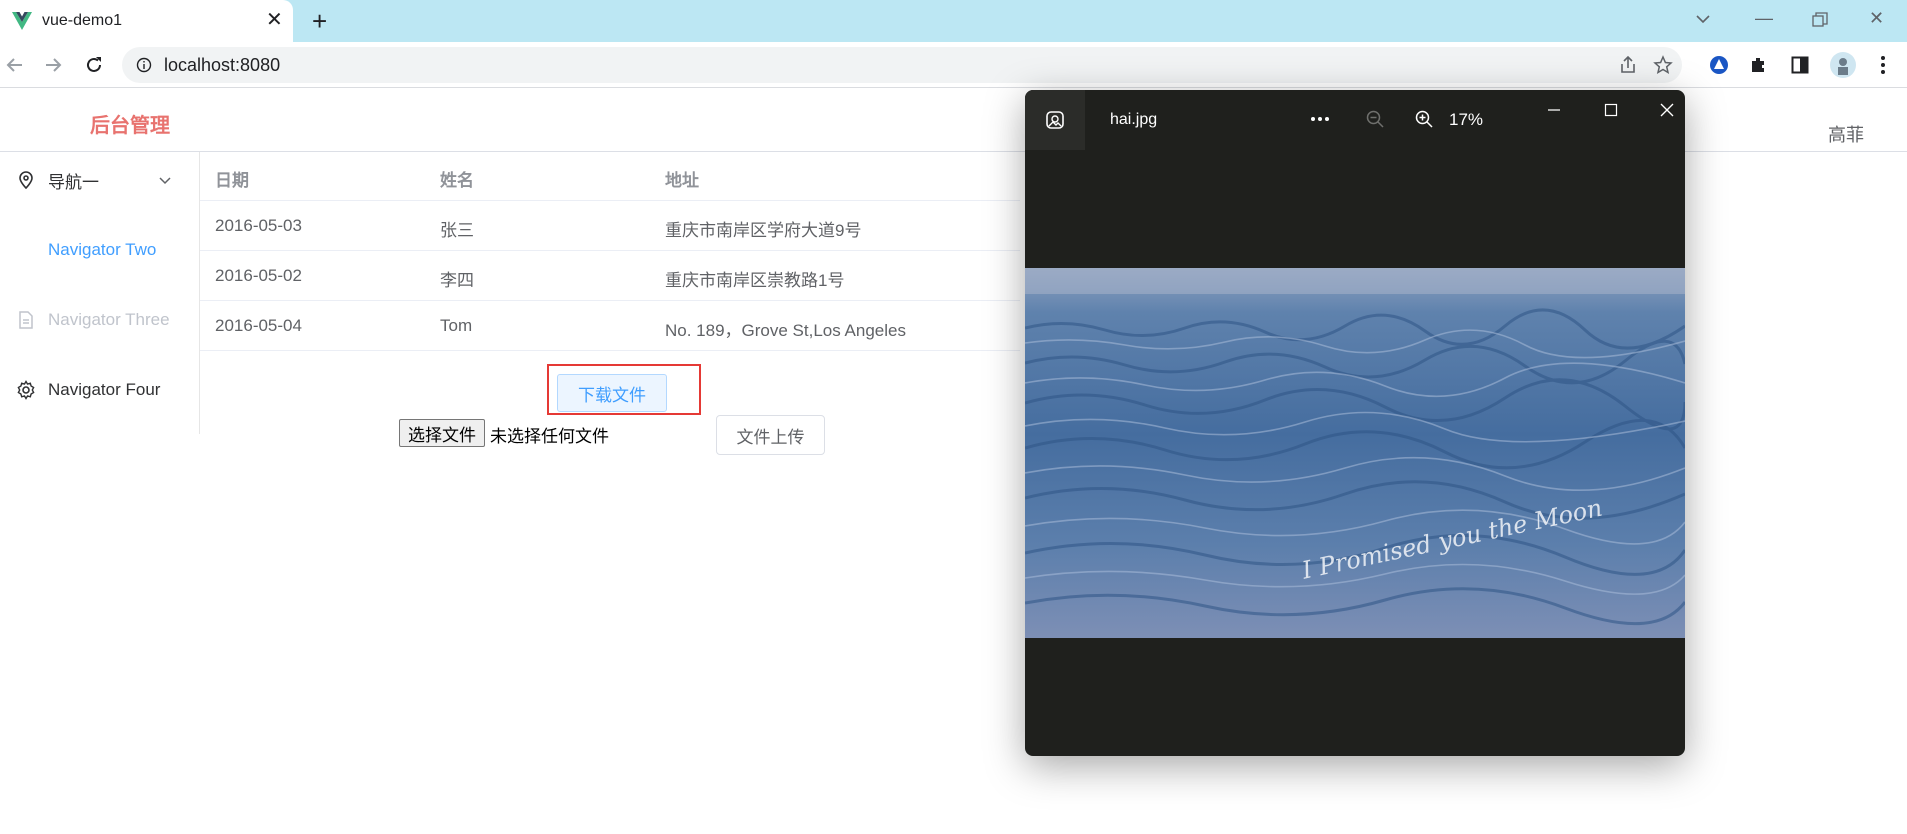 This screenshot has width=1907, height=834. Describe the element at coordinates (763, 230) in the screenshot. I see `cell-address: 重庆市南岸区学府大道9号` at that location.